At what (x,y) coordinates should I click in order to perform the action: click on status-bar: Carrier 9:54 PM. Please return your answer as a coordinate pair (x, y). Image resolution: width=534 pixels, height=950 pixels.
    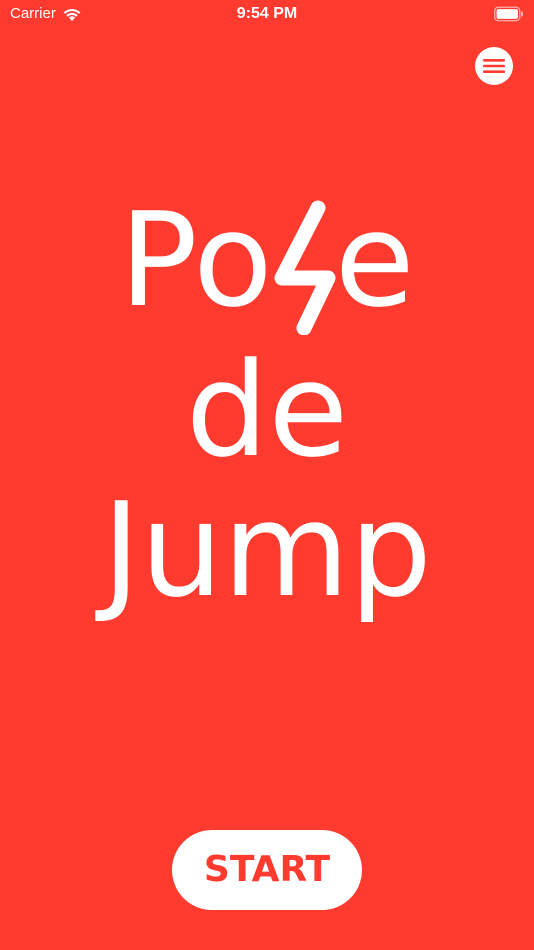
    Looking at the image, I should click on (267, 14).